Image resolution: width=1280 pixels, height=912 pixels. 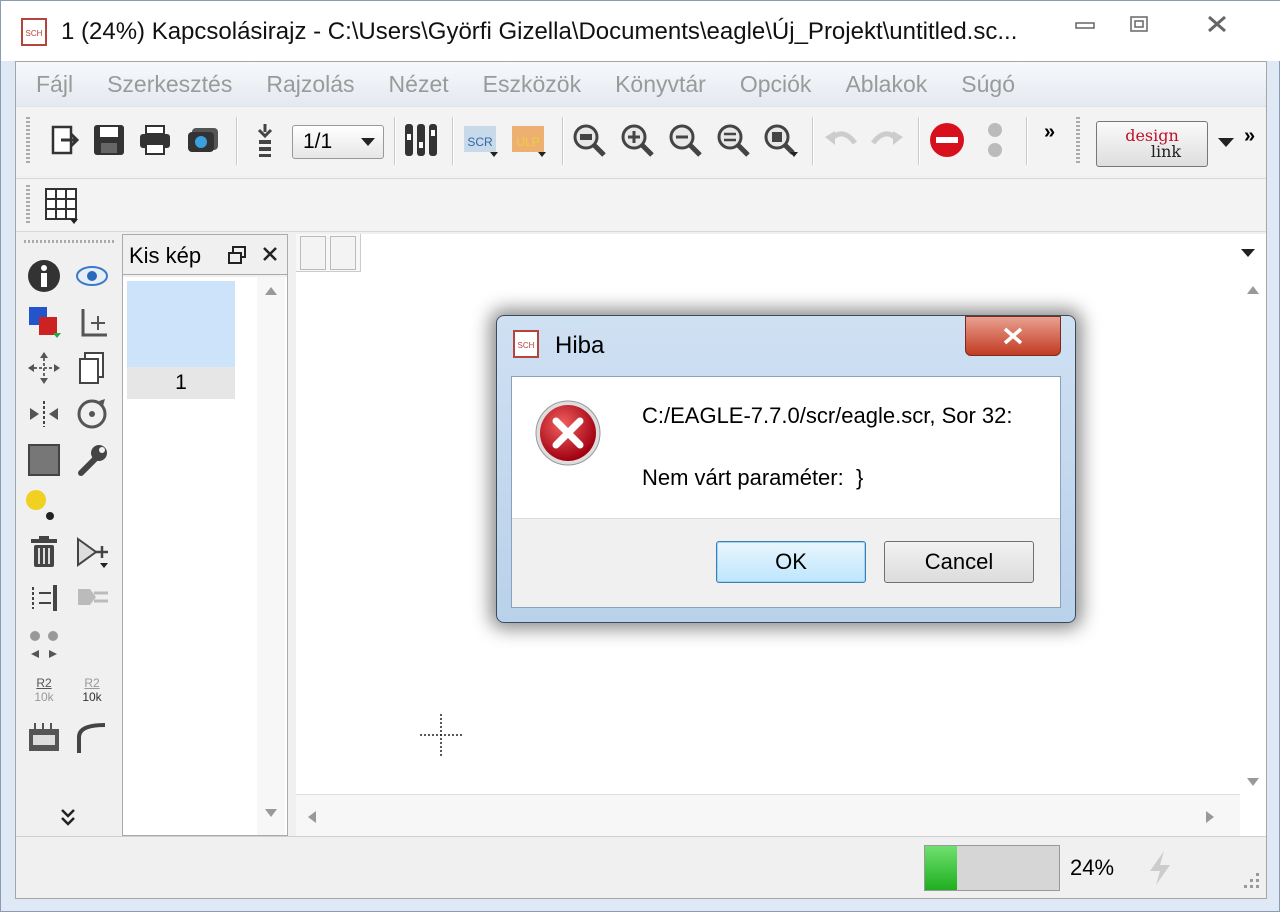 I want to click on menu-library: Könyvtár, so click(x=660, y=84).